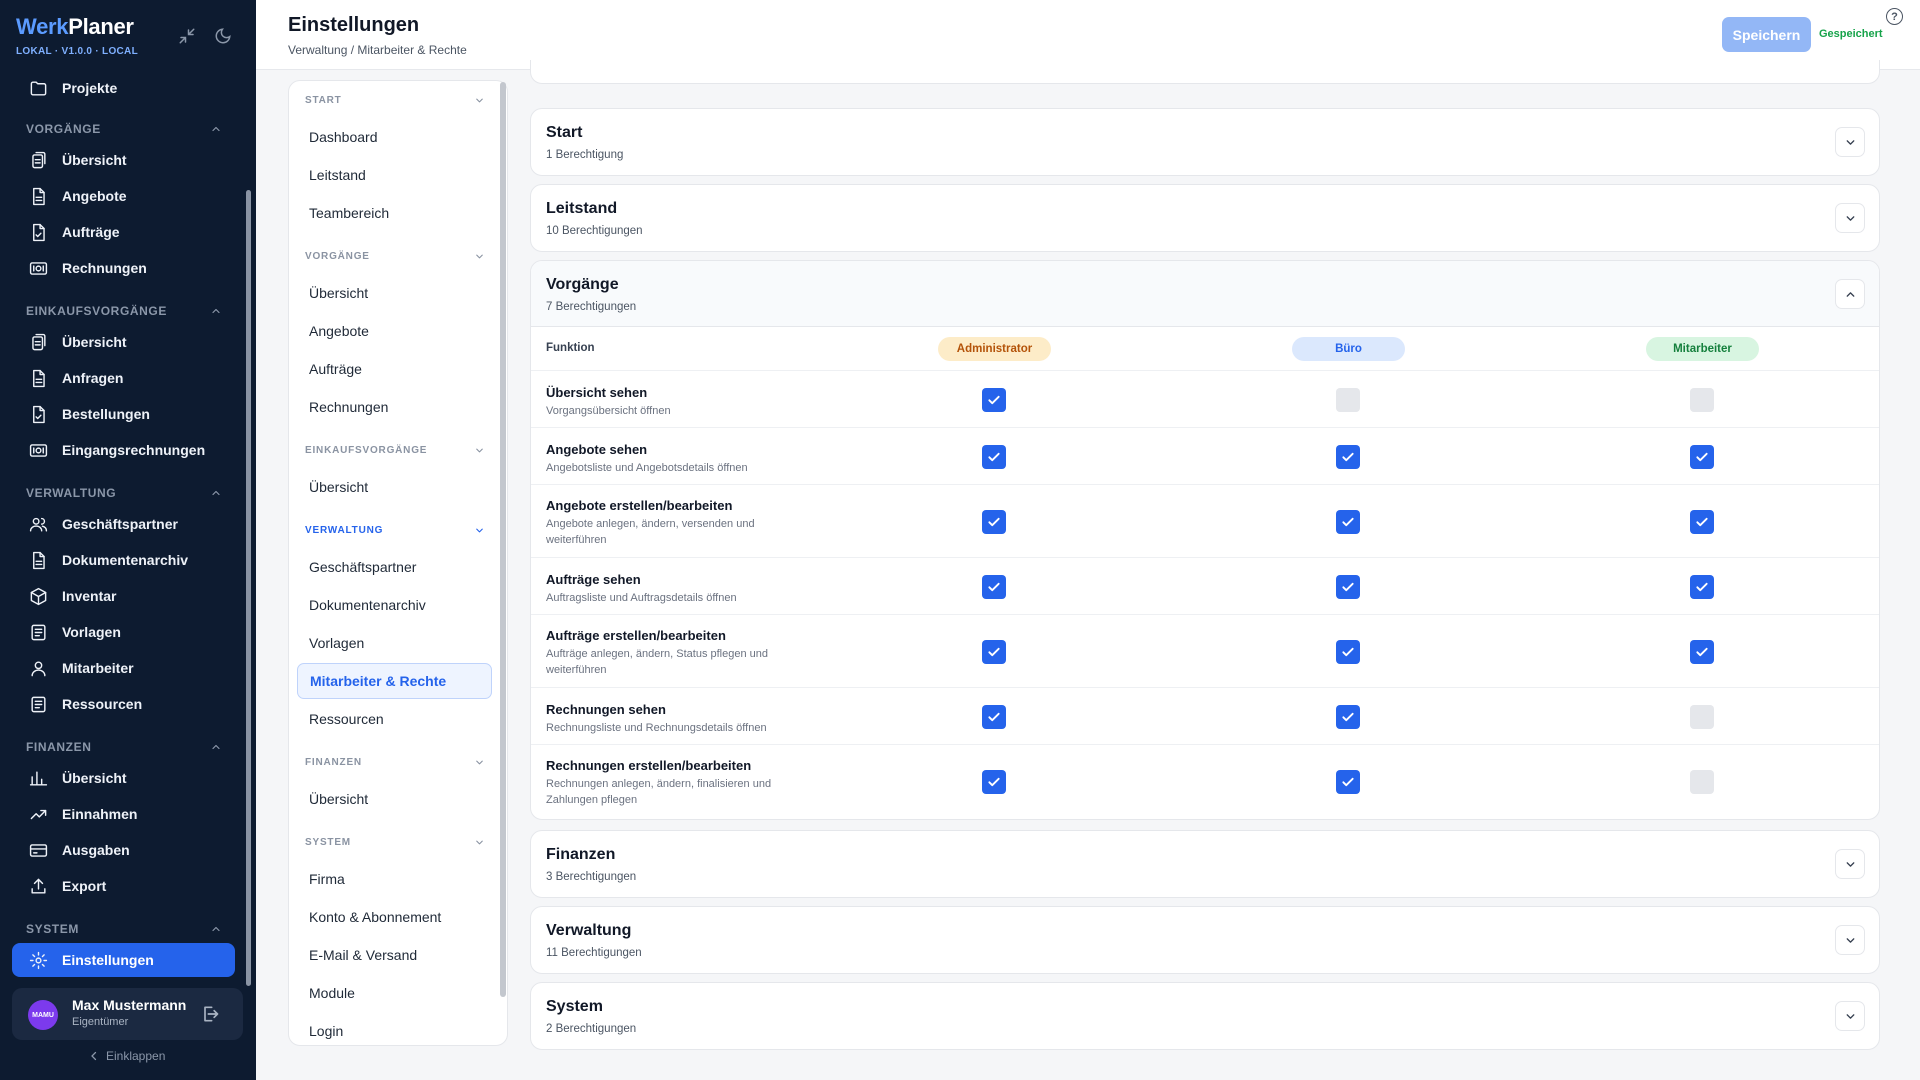 The image size is (1920, 1080). What do you see at coordinates (394, 993) in the screenshot?
I see `settings-nav-item-module: Module` at bounding box center [394, 993].